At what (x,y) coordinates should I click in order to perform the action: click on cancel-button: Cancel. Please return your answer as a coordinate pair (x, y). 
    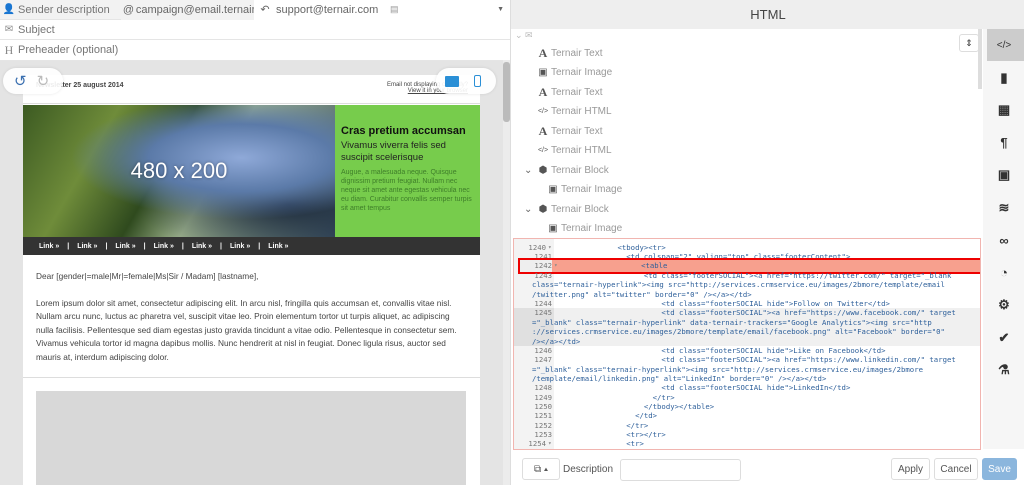
    Looking at the image, I should click on (956, 469).